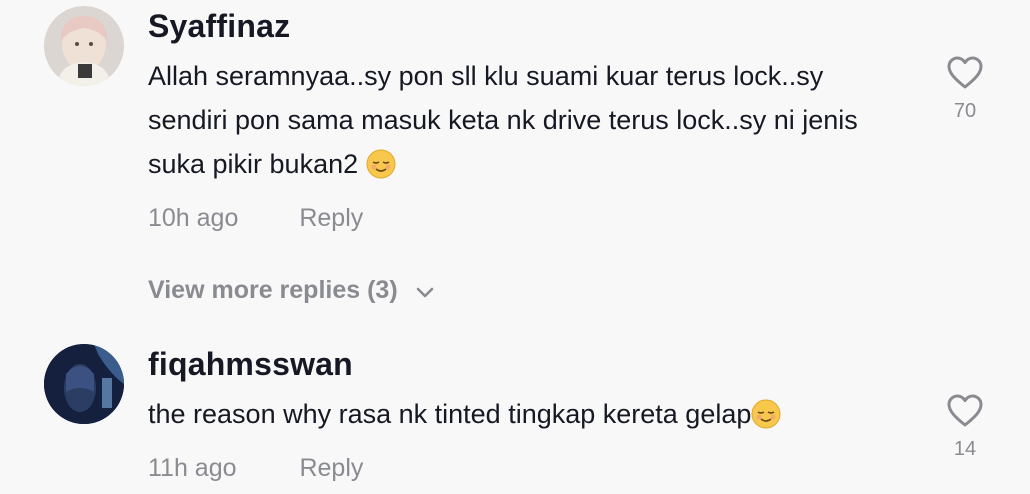 The height and width of the screenshot is (494, 1030). I want to click on comment-timestamp: 11h ago, so click(192, 468).